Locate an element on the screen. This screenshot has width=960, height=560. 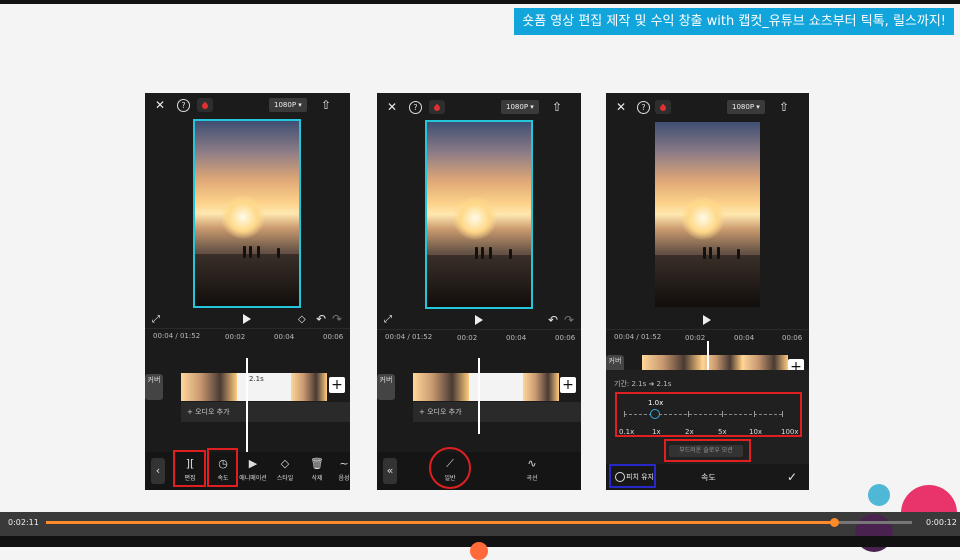
decor-bubble-orange is located at coordinates (479, 551).